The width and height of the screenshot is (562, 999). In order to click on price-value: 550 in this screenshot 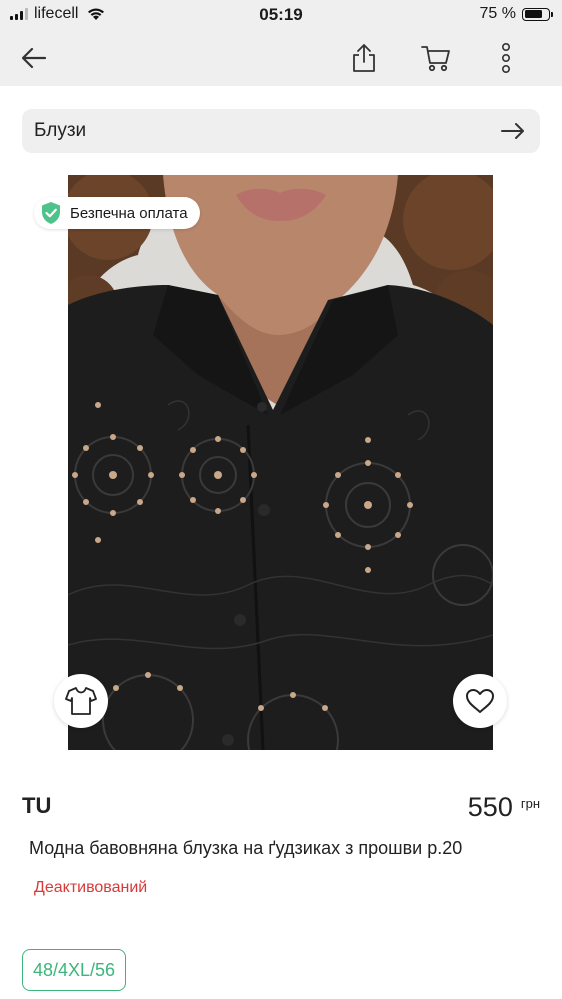, I will do `click(490, 807)`.